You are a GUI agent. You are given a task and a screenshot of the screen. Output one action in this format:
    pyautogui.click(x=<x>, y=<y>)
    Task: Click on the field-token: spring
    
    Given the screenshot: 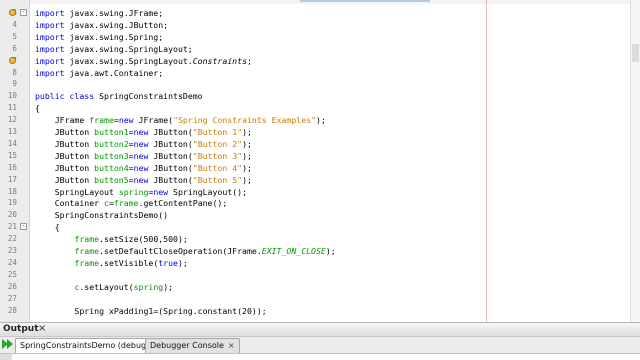 What is the action you would take?
    pyautogui.click(x=148, y=286)
    